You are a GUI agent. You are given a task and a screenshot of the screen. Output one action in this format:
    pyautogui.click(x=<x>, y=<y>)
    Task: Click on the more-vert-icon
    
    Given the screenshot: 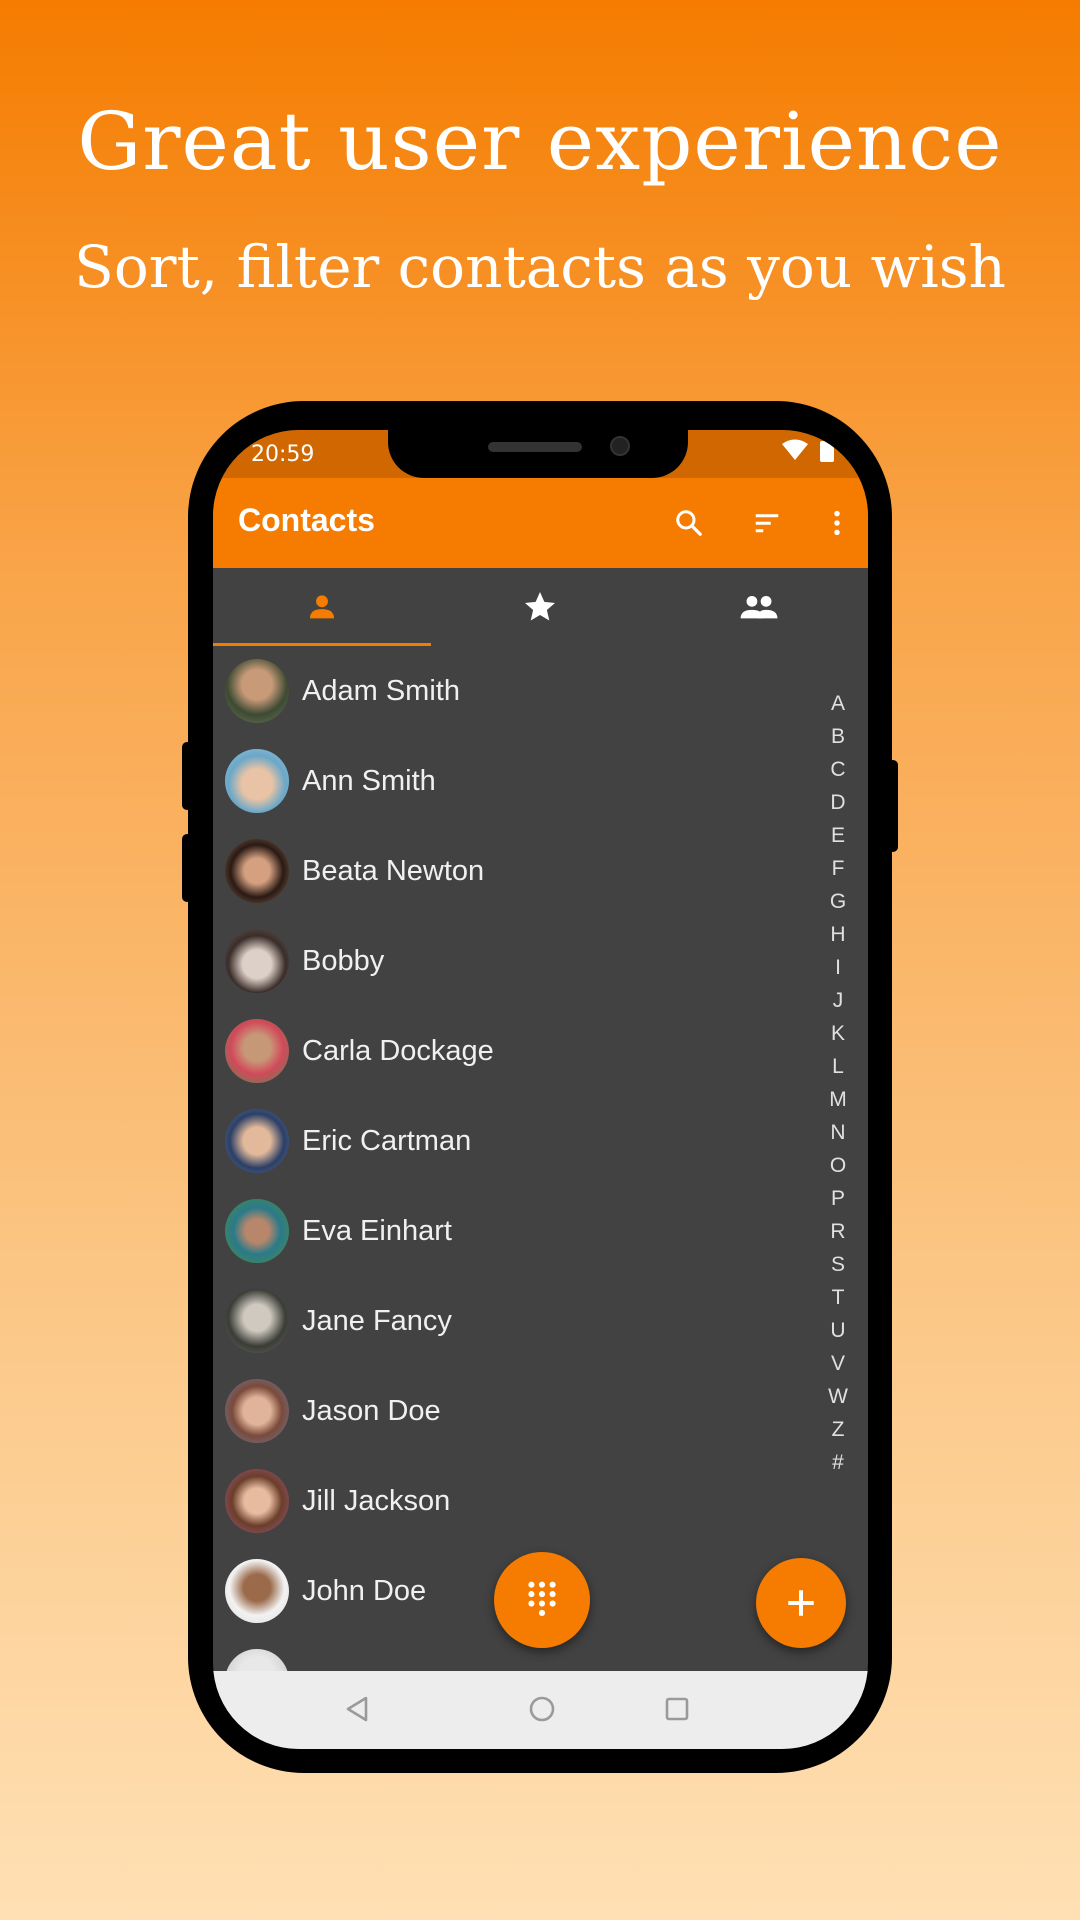 What is the action you would take?
    pyautogui.click(x=837, y=523)
    